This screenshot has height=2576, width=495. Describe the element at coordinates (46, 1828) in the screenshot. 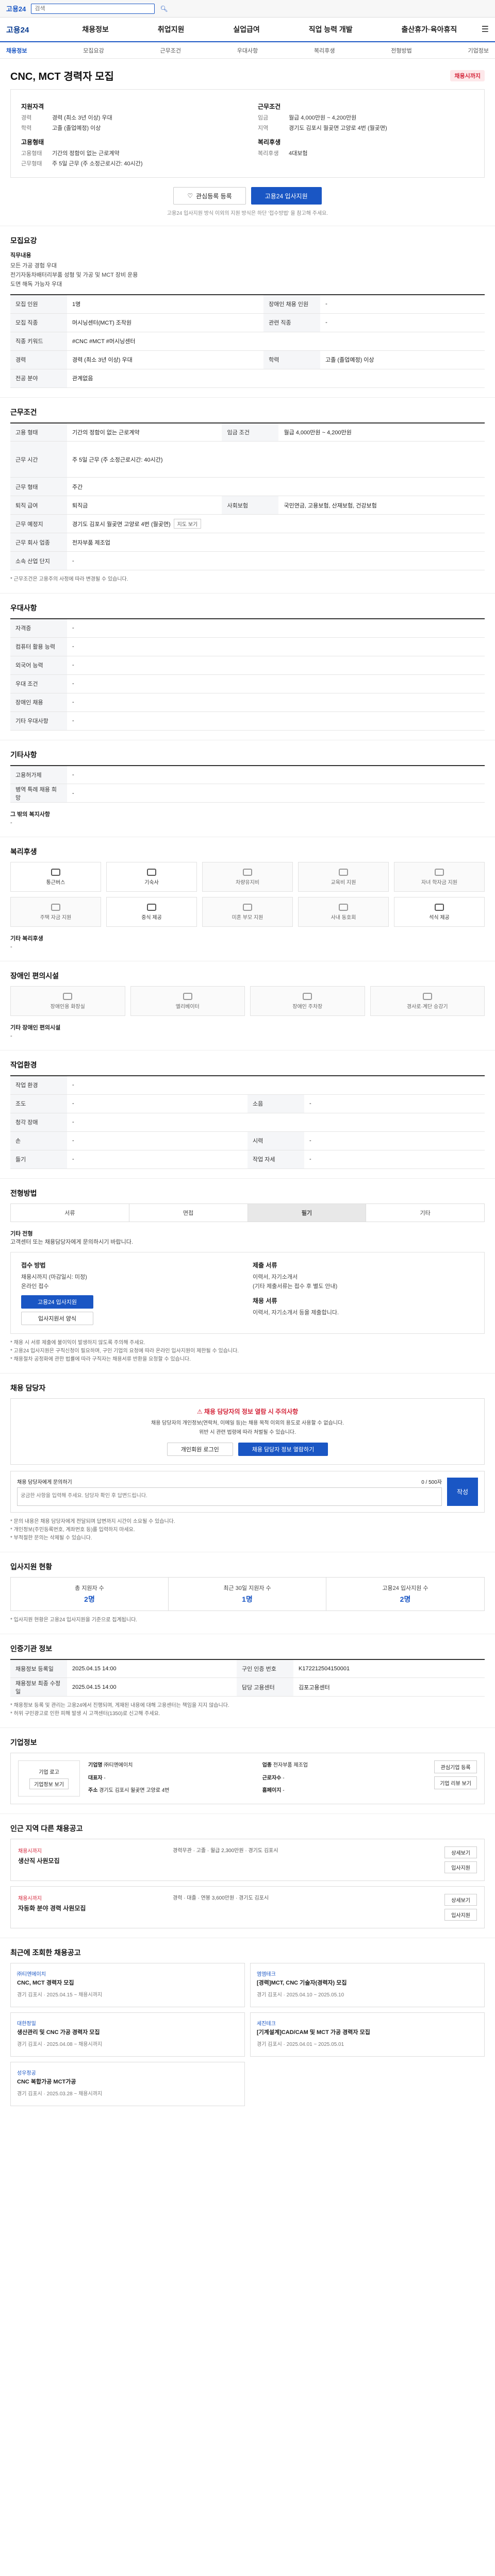

I see `section-title: 인근 지역 다른 채용공고` at that location.